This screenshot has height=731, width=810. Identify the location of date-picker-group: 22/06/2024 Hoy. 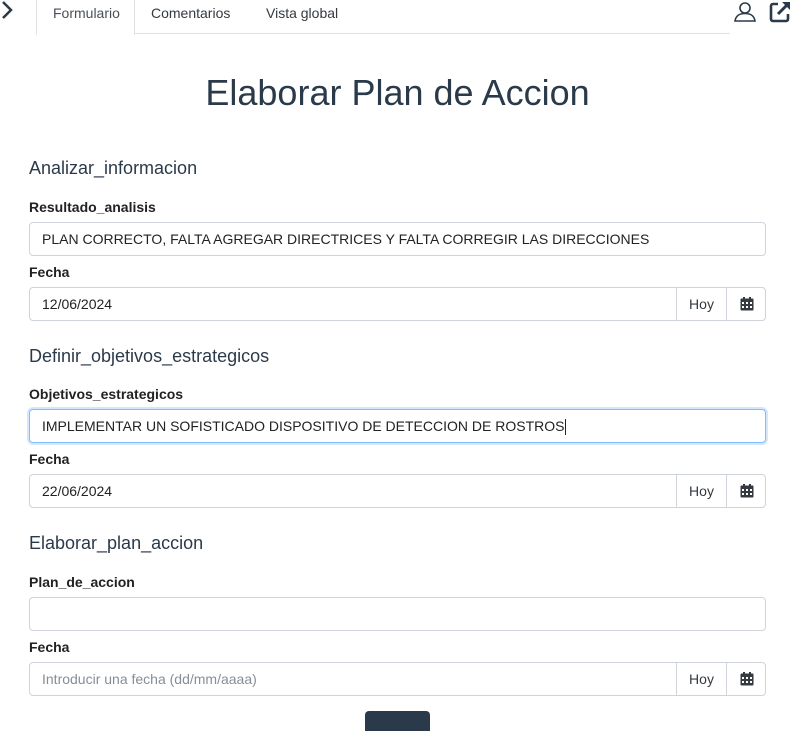
(397, 491).